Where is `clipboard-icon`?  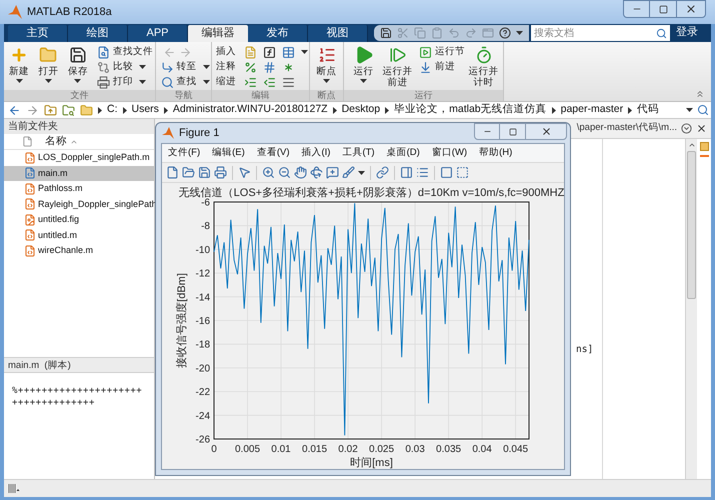 clipboard-icon is located at coordinates (437, 33).